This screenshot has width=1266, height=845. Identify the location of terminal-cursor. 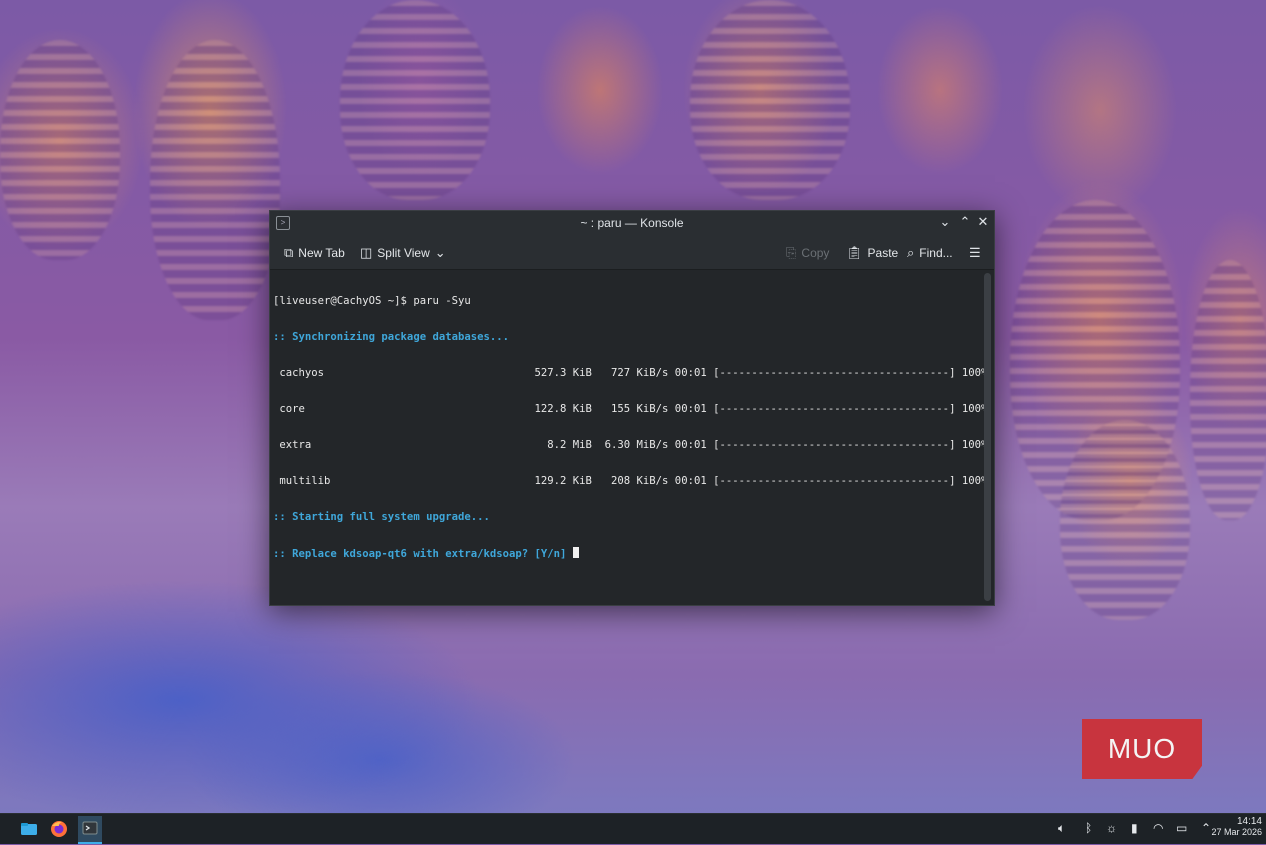
(575, 552).